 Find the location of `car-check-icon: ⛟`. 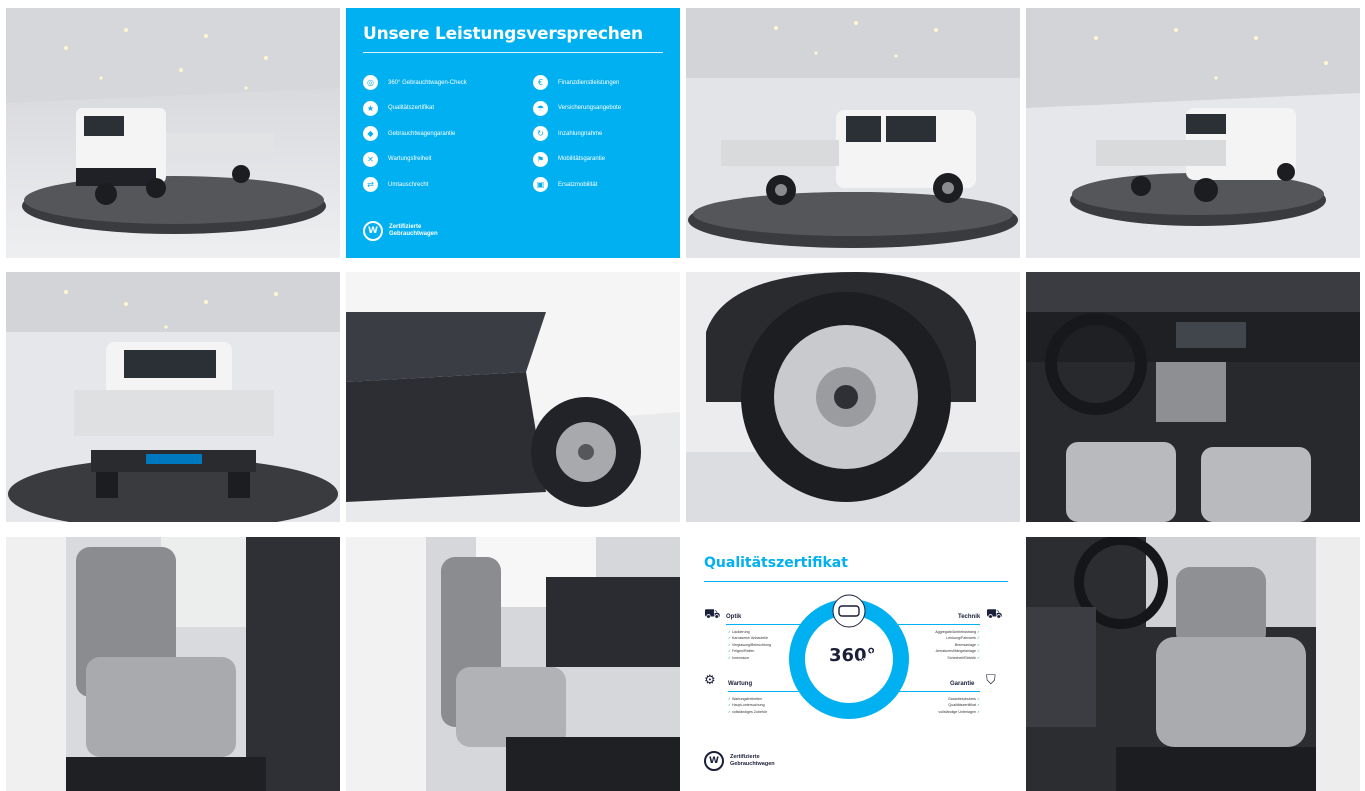

car-check-icon: ⛟ is located at coordinates (994, 614).